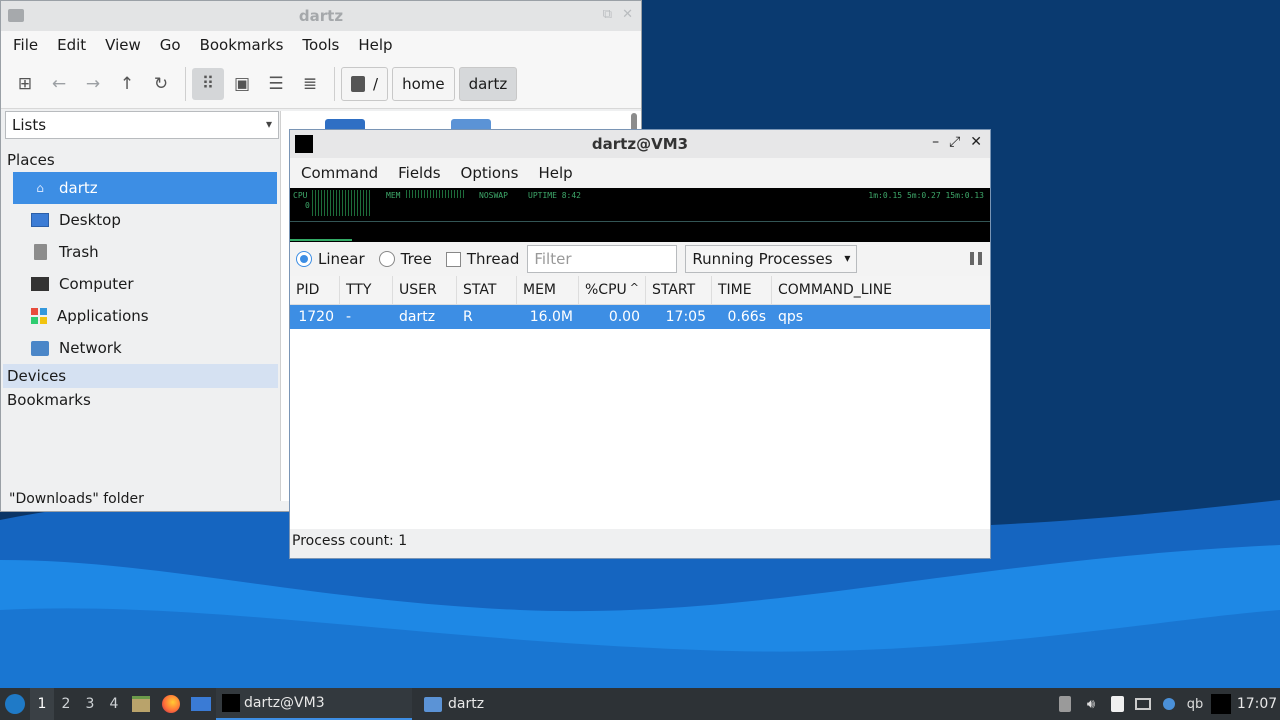 This screenshot has height=720, width=1280. I want to click on column-header-command-line: COMMAND_LINE, so click(881, 290).